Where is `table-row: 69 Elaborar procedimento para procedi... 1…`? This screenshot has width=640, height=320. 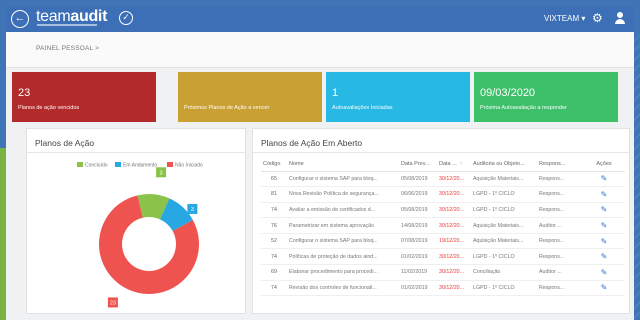
table-row: 69 Elaborar procedimento para procedi... 1… is located at coordinates (443, 272).